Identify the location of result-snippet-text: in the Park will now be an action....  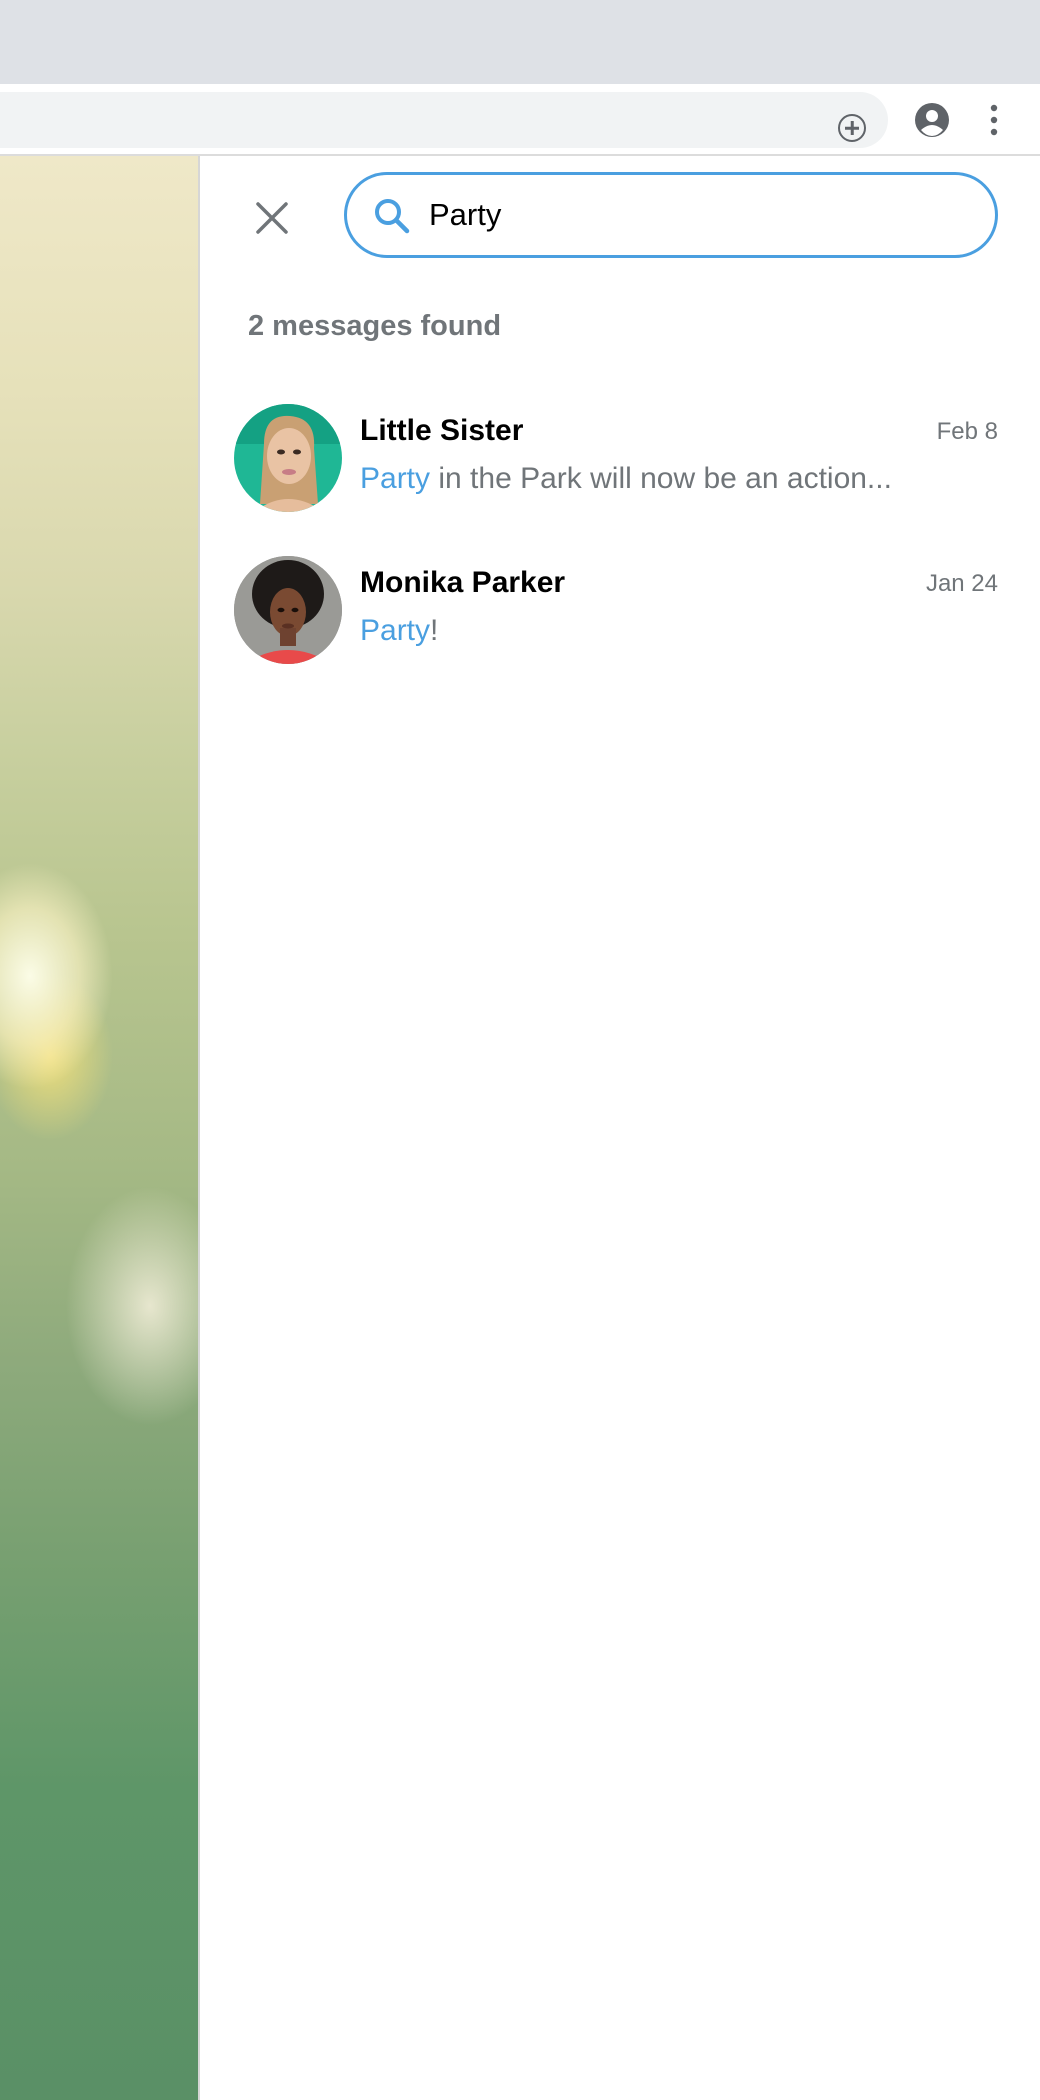
(661, 478).